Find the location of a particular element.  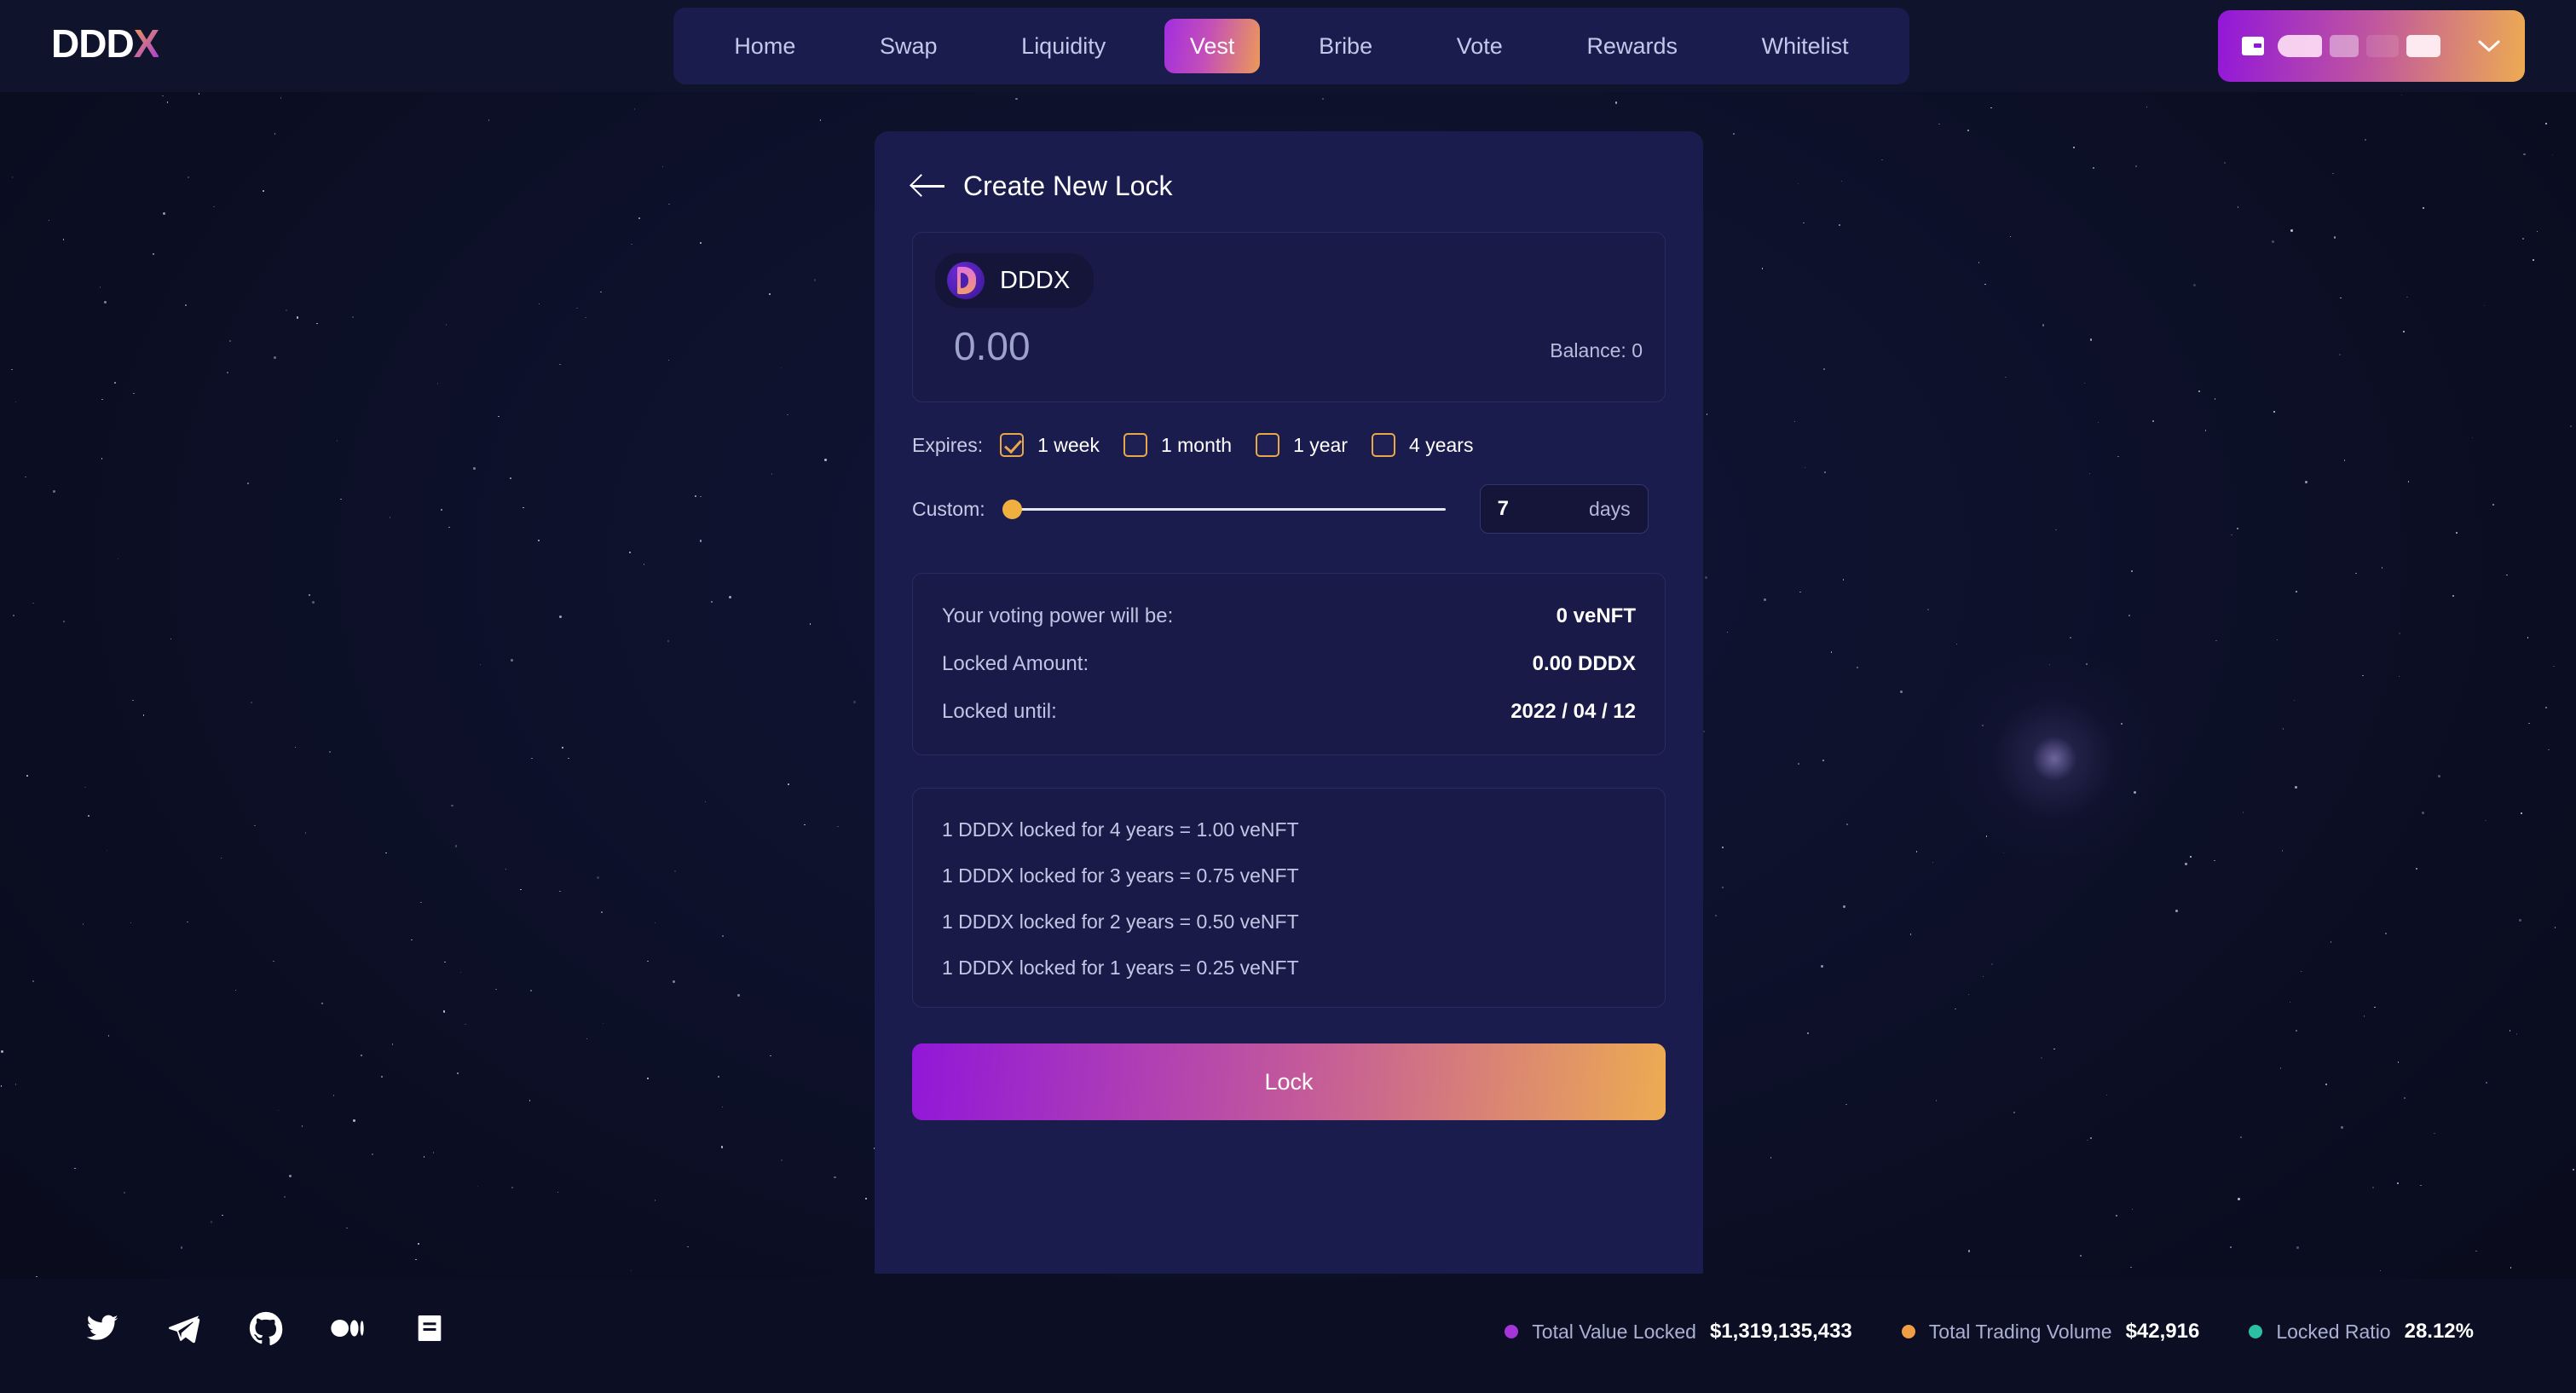

expiry-option-1-week: 1 week is located at coordinates (1050, 445).